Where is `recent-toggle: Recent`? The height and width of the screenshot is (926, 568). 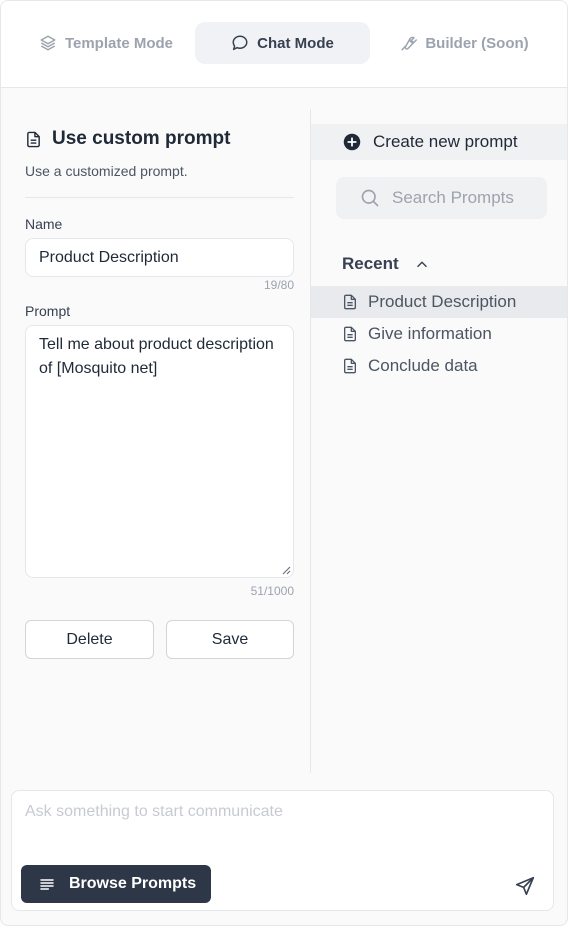
recent-toggle: Recent is located at coordinates (385, 264).